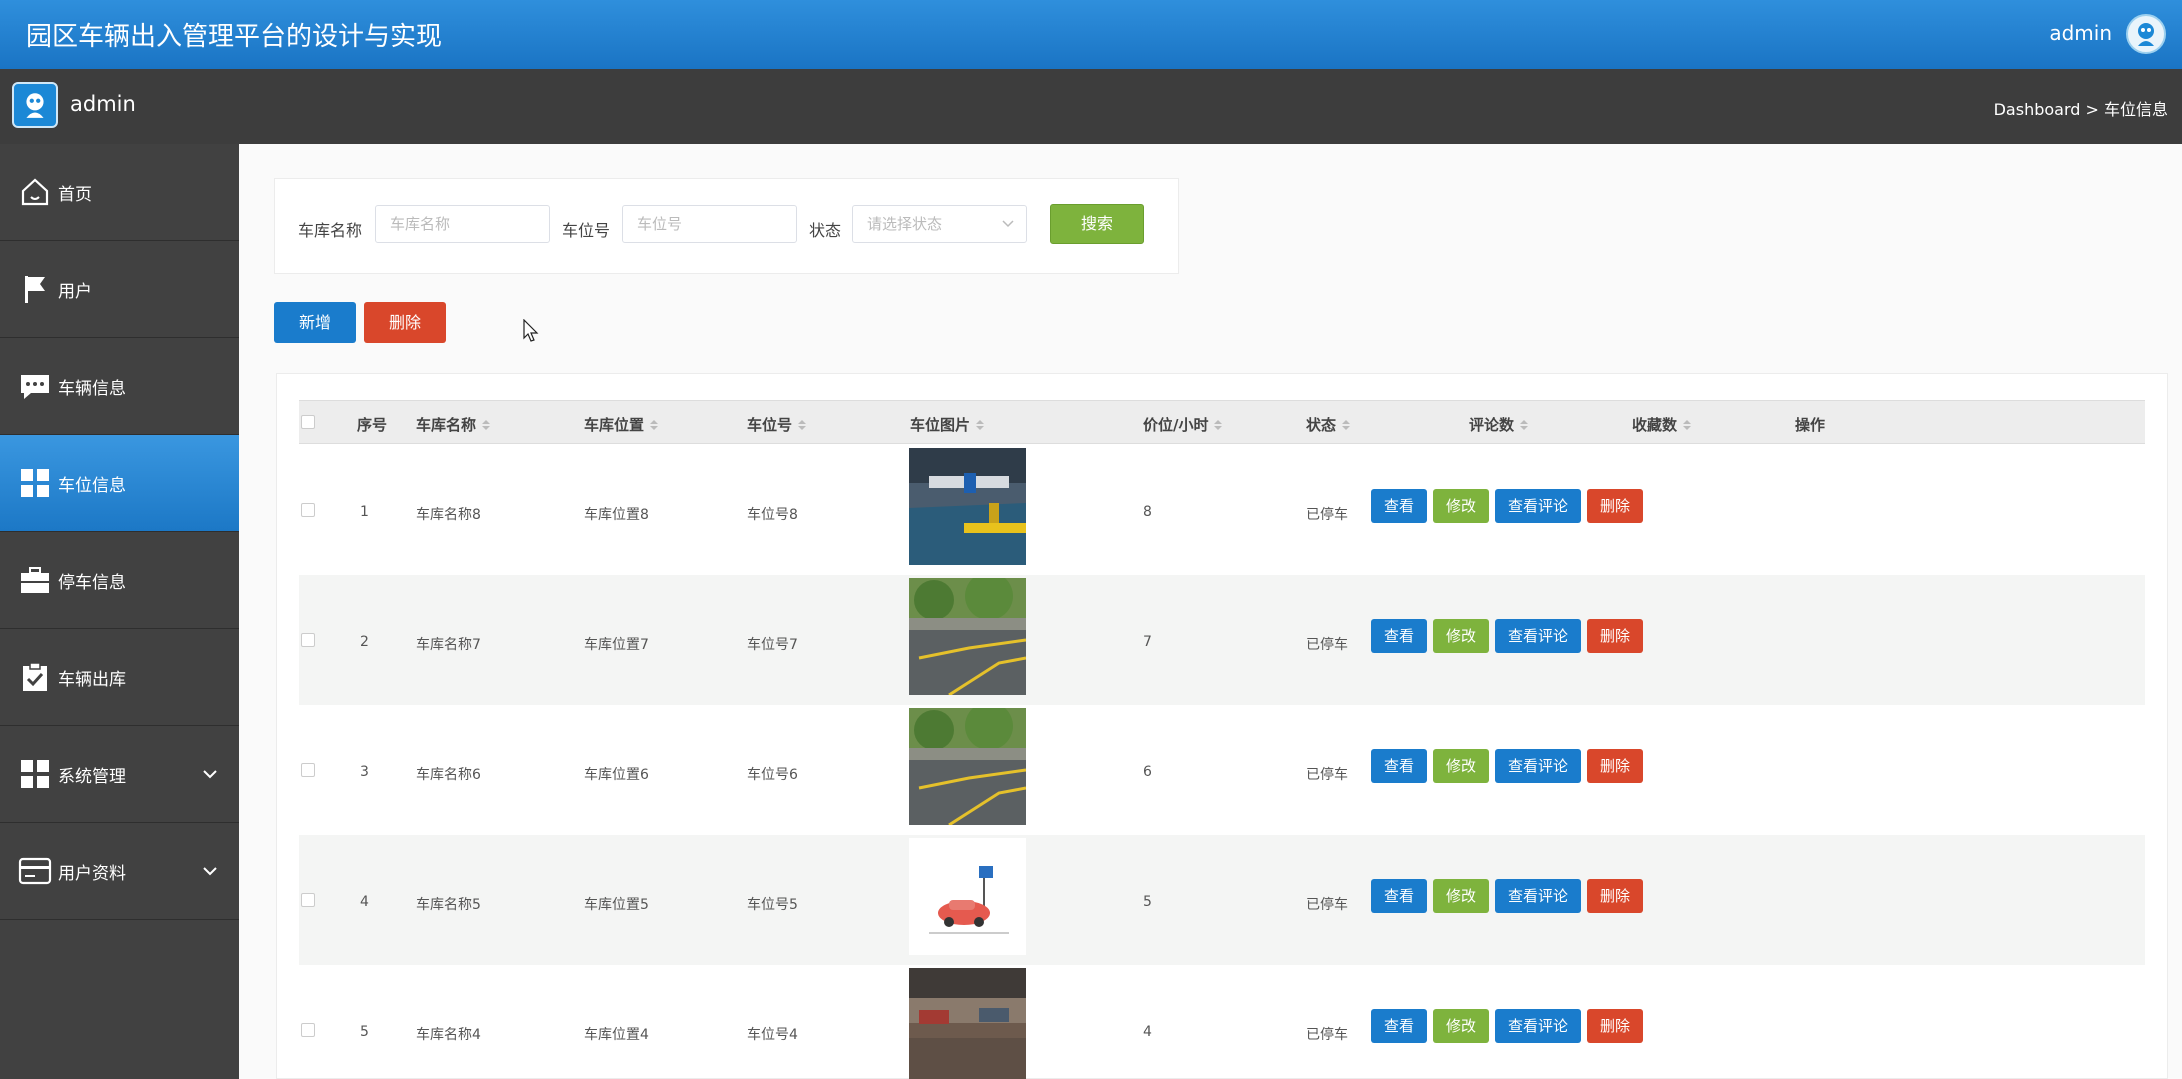  I want to click on row-number: 1, so click(364, 512).